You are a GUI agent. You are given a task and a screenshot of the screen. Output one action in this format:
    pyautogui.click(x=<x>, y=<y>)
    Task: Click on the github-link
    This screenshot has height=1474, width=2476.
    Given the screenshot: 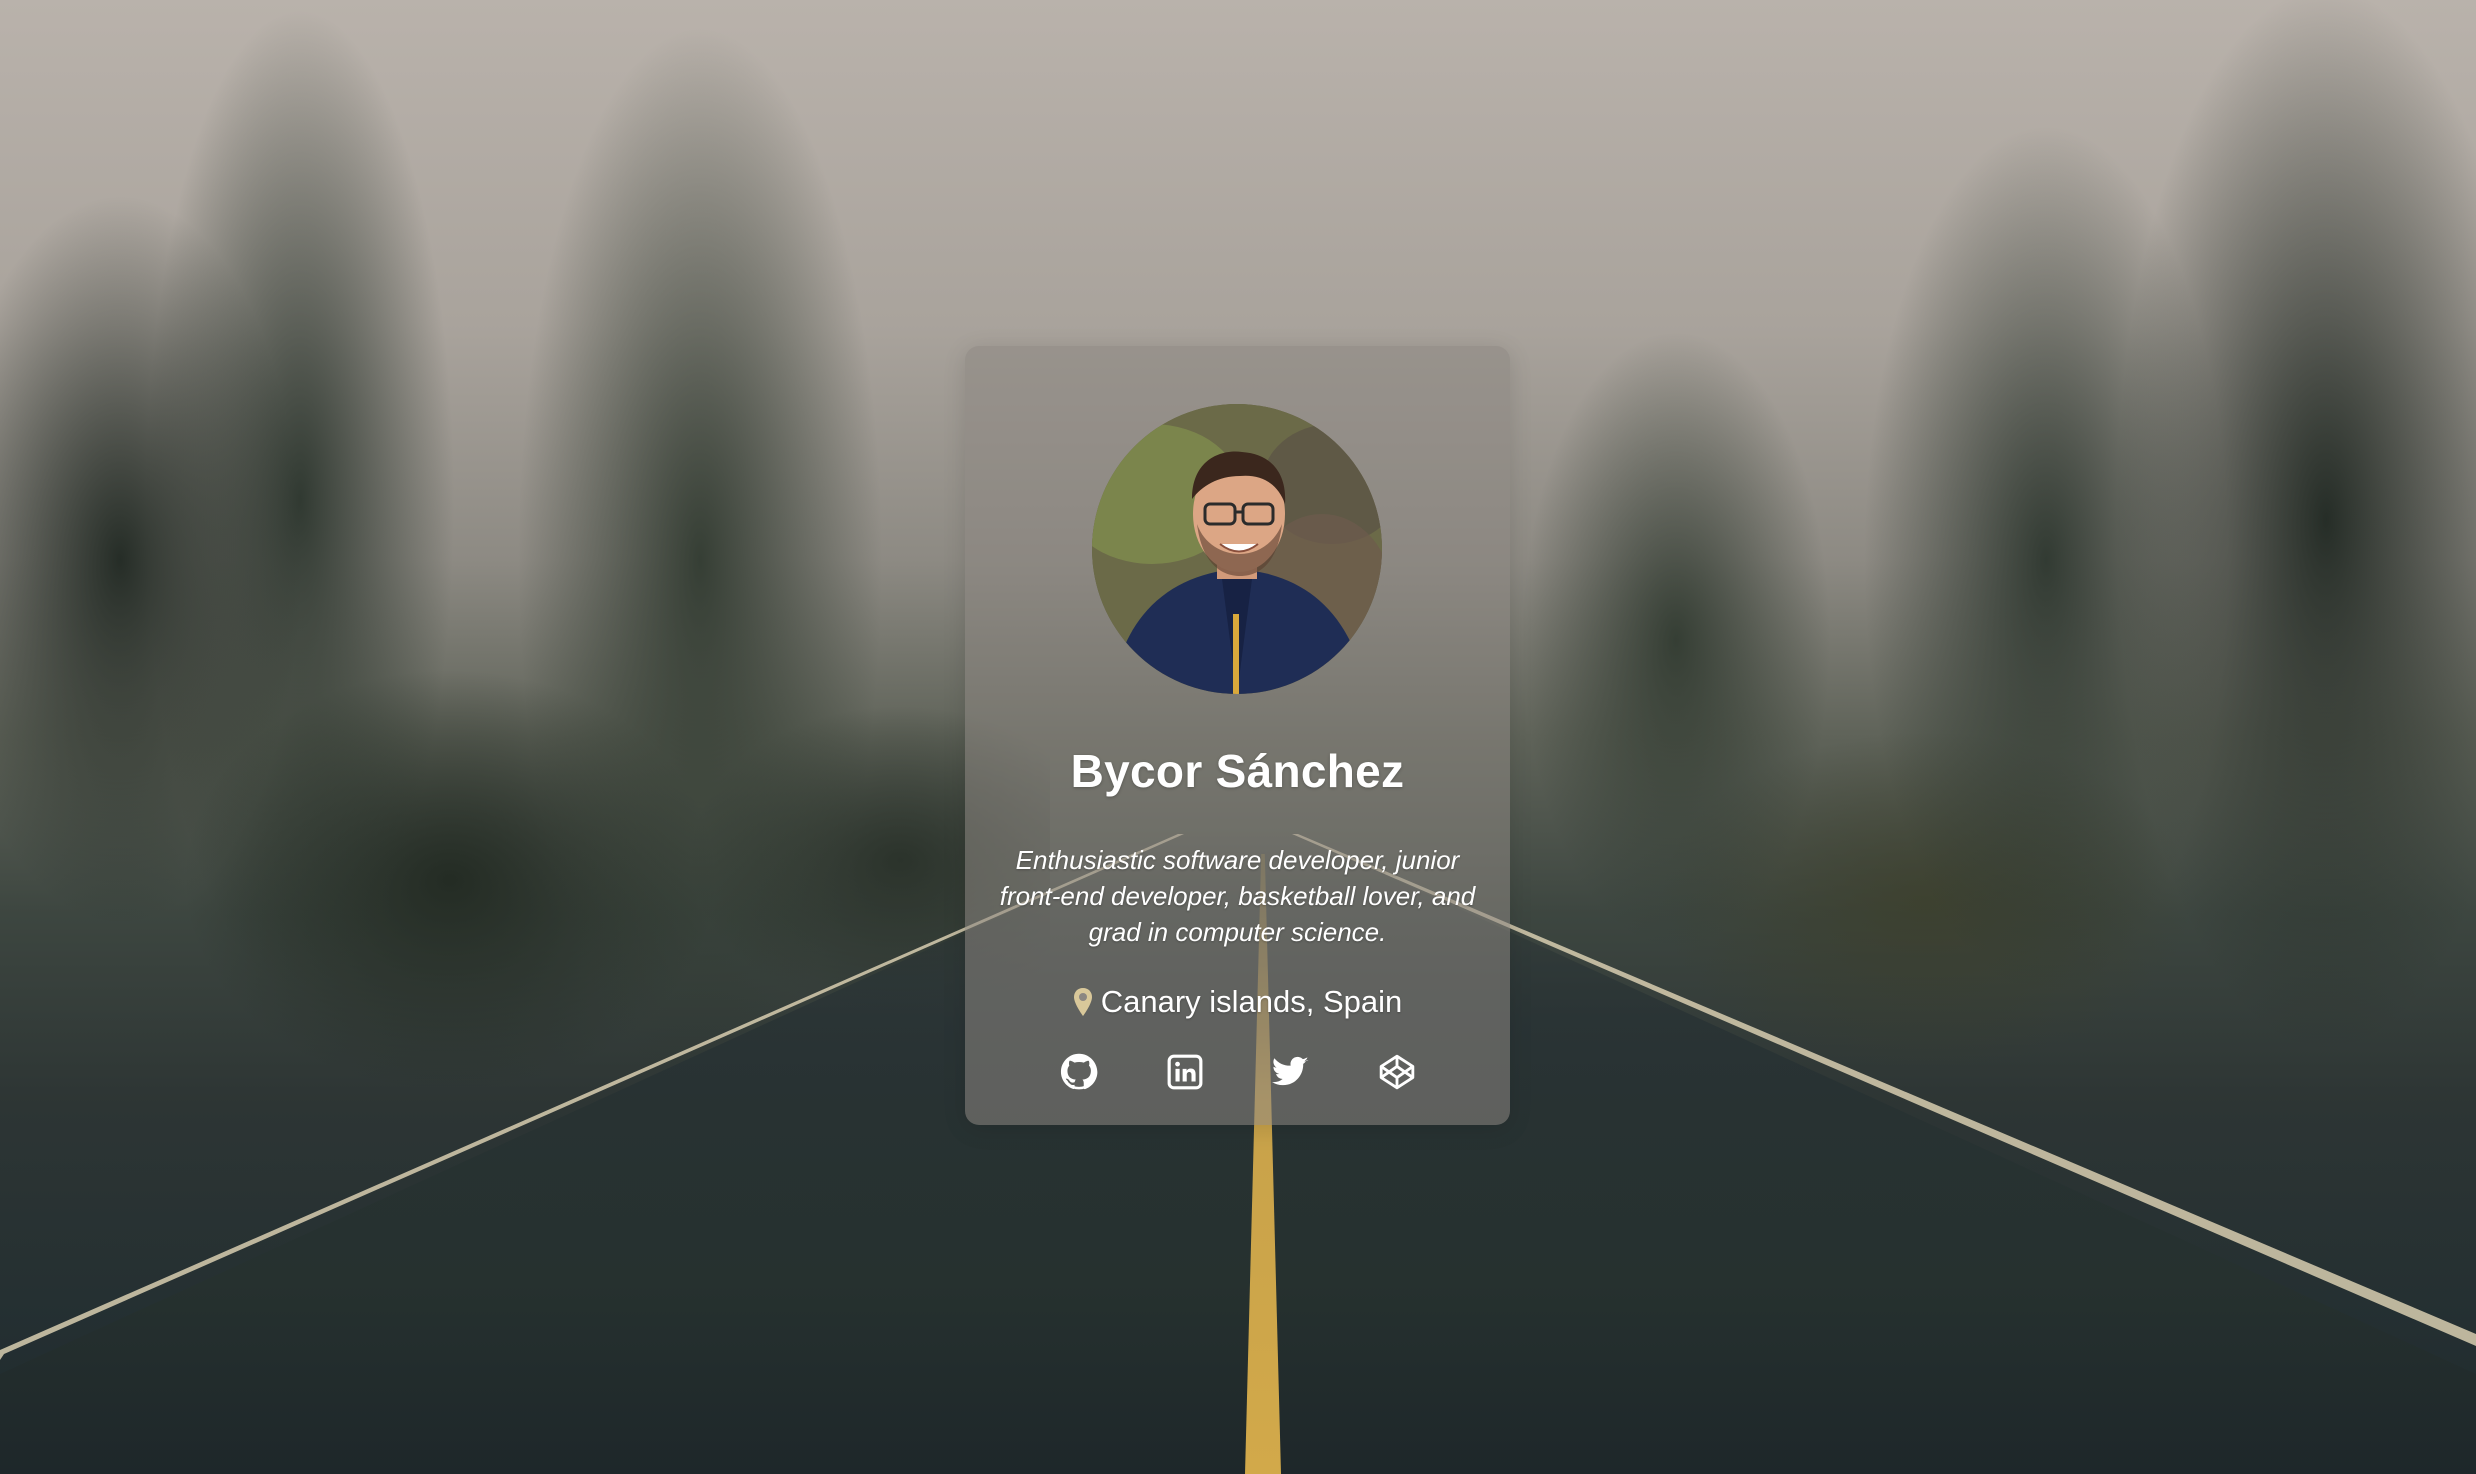 What is the action you would take?
    pyautogui.click(x=1079, y=1072)
    